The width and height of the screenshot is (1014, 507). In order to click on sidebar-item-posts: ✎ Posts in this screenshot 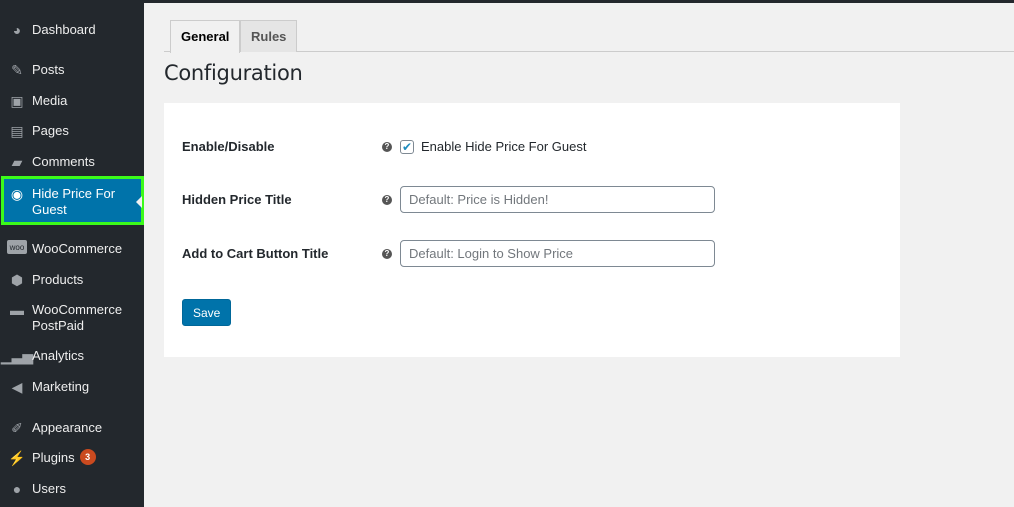, I will do `click(72, 70)`.